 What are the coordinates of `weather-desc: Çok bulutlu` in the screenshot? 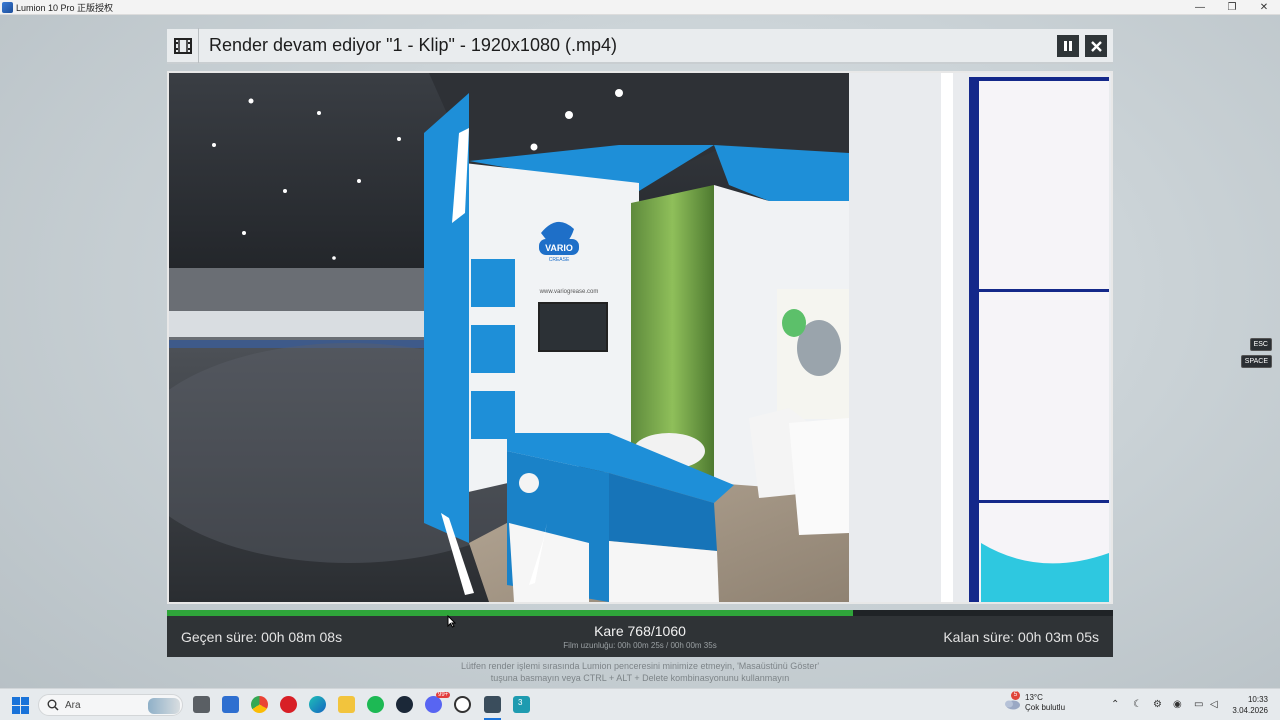 It's located at (1045, 707).